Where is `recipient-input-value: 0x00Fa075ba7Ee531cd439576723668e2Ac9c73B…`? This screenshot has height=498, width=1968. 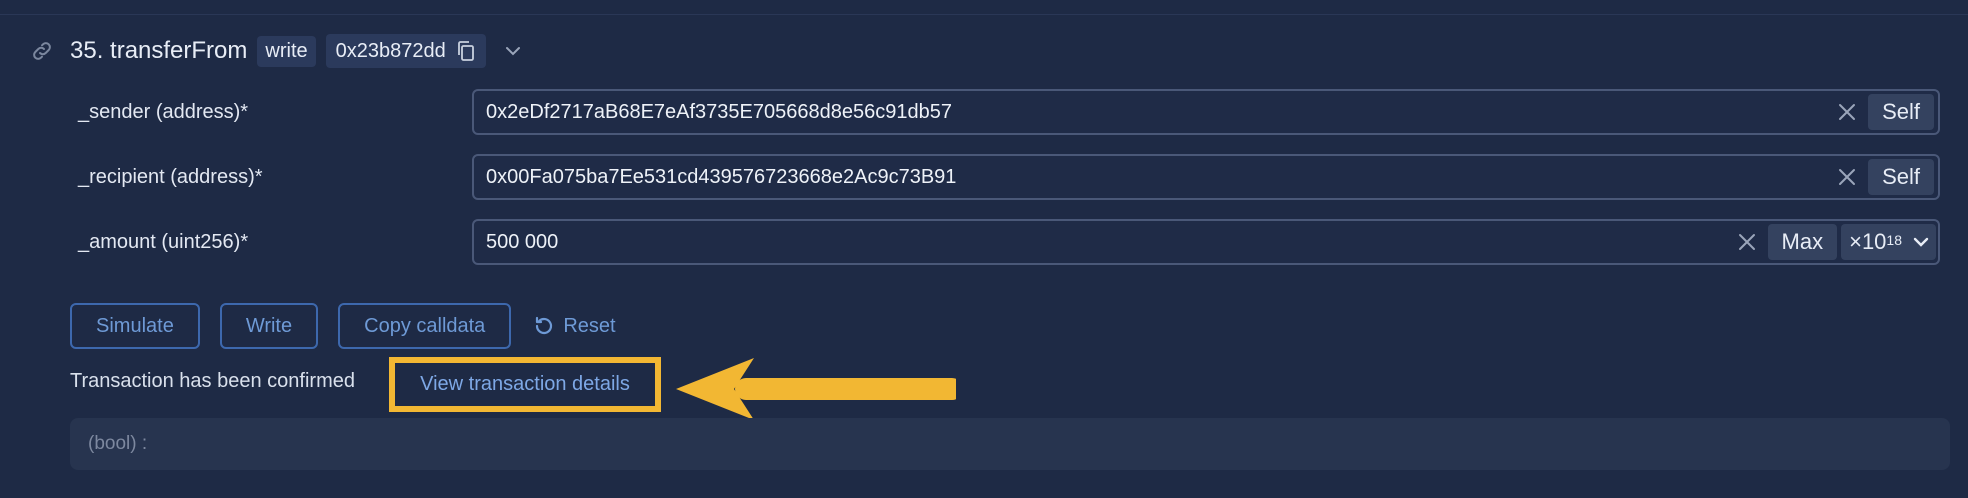
recipient-input-value: 0x00Fa075ba7Ee531cd439576723668e2Ac9c73B… is located at coordinates (1153, 177).